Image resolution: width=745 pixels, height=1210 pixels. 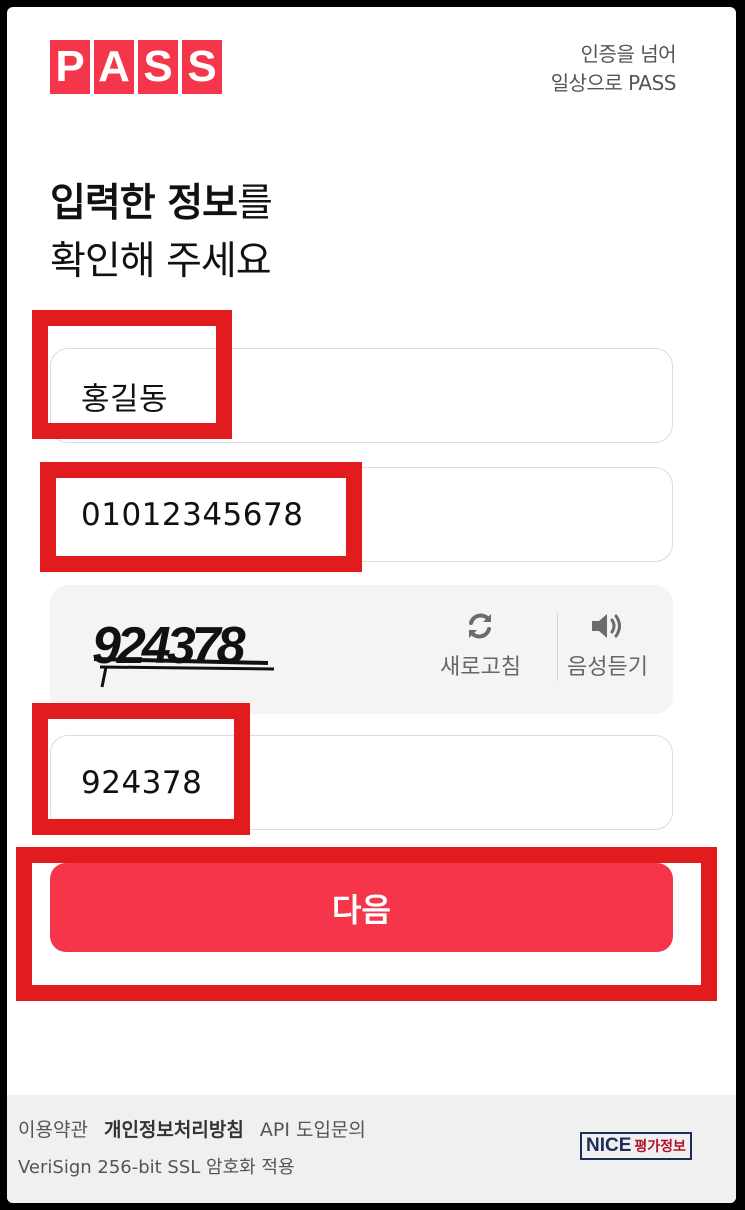 I want to click on terms-link: 이용약관, so click(x=53, y=1130).